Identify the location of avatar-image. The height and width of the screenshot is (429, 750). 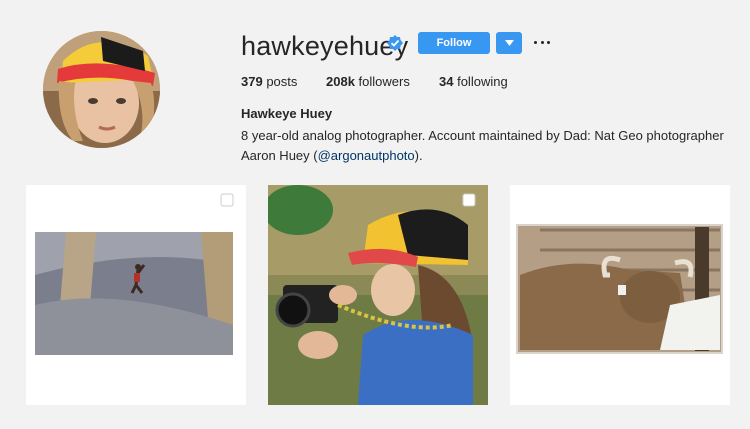
(101, 89).